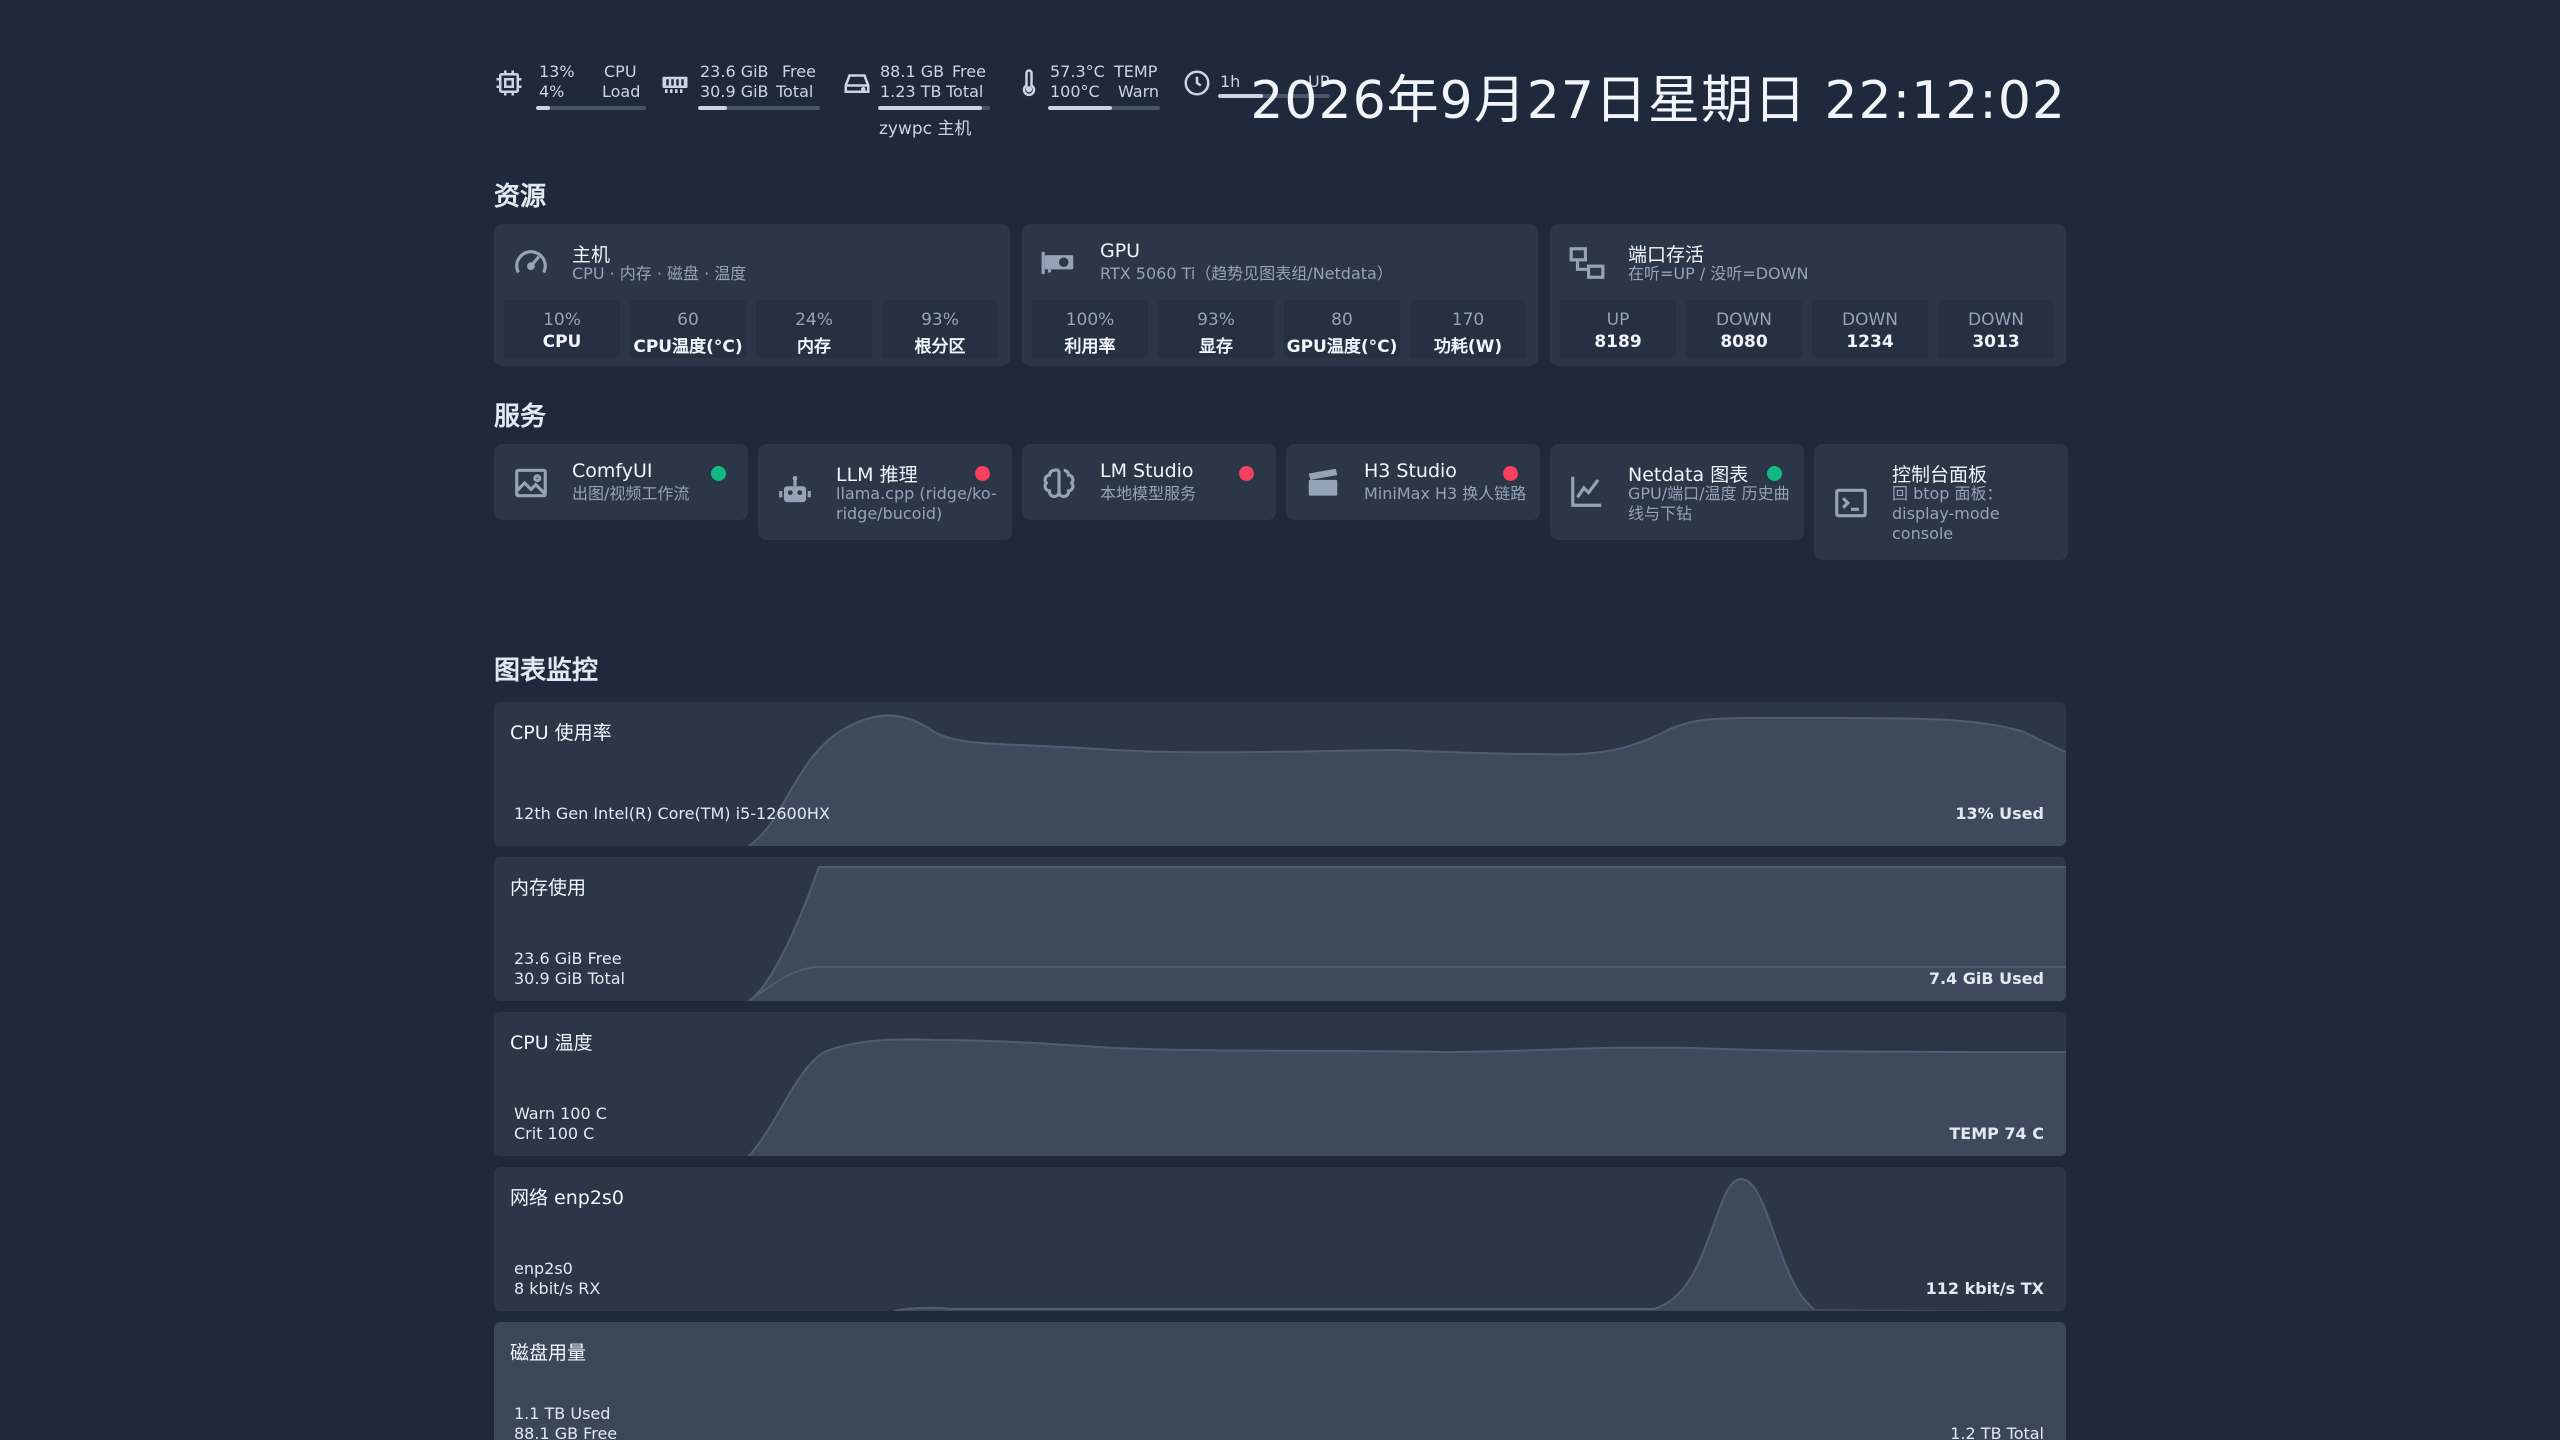 Image resolution: width=2560 pixels, height=1440 pixels. What do you see at coordinates (1147, 471) in the screenshot?
I see `service-title: LM Studio` at bounding box center [1147, 471].